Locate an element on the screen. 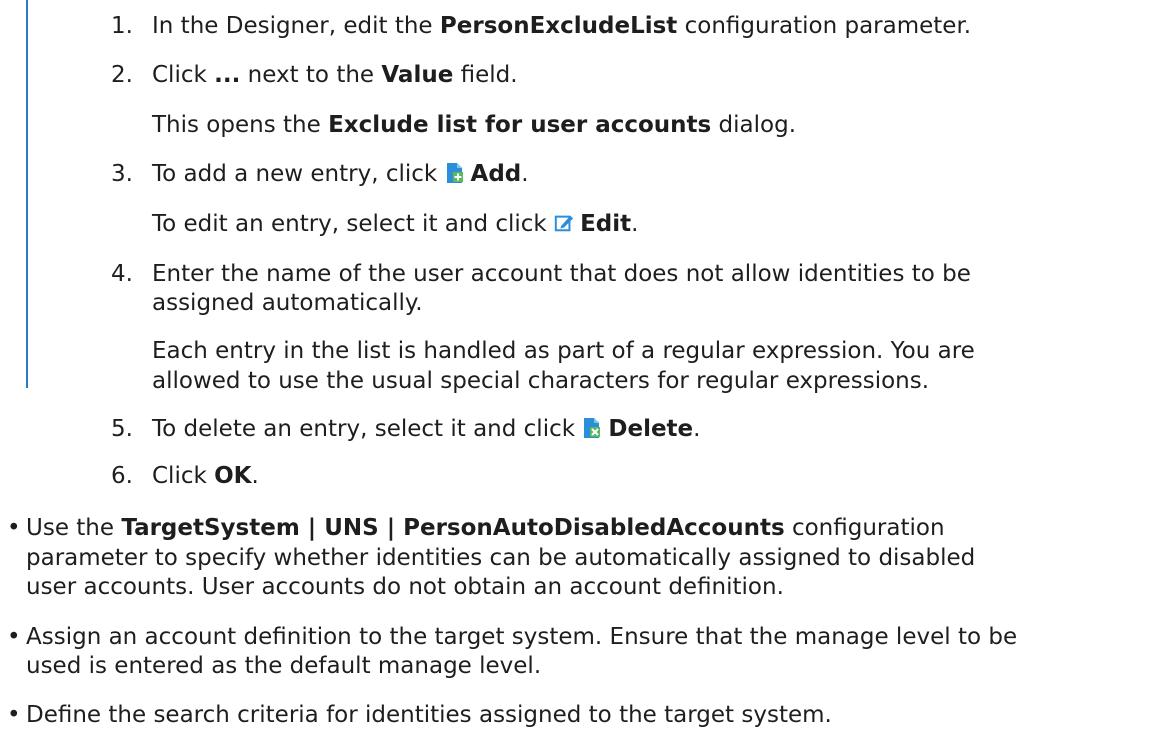 The width and height of the screenshot is (1175, 735). ok-label: OK is located at coordinates (233, 476).